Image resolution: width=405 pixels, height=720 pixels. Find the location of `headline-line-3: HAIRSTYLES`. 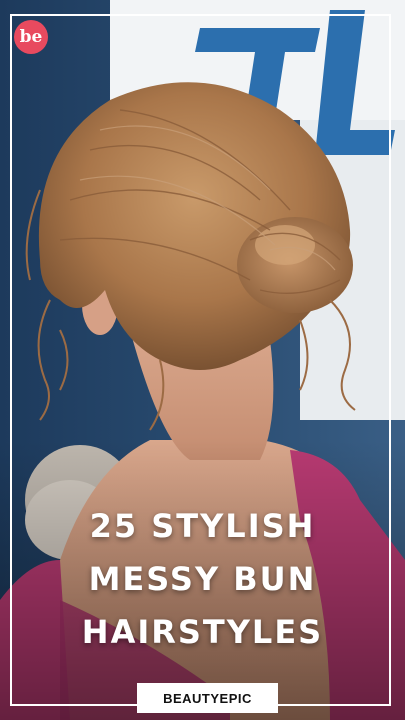

headline-line-3: HAIRSTYLES is located at coordinates (202, 632).